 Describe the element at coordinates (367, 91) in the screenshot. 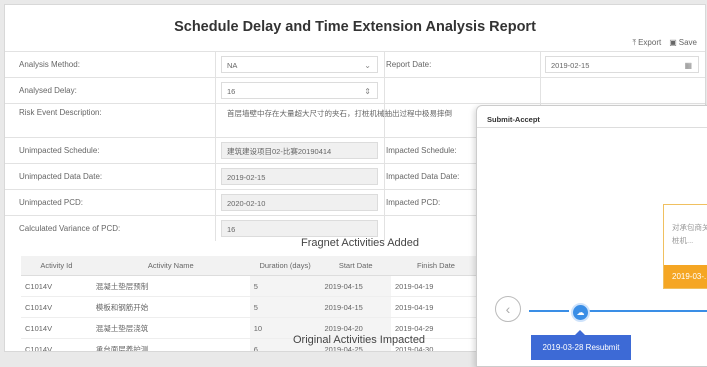

I see `stepper-icon: ⇕` at that location.